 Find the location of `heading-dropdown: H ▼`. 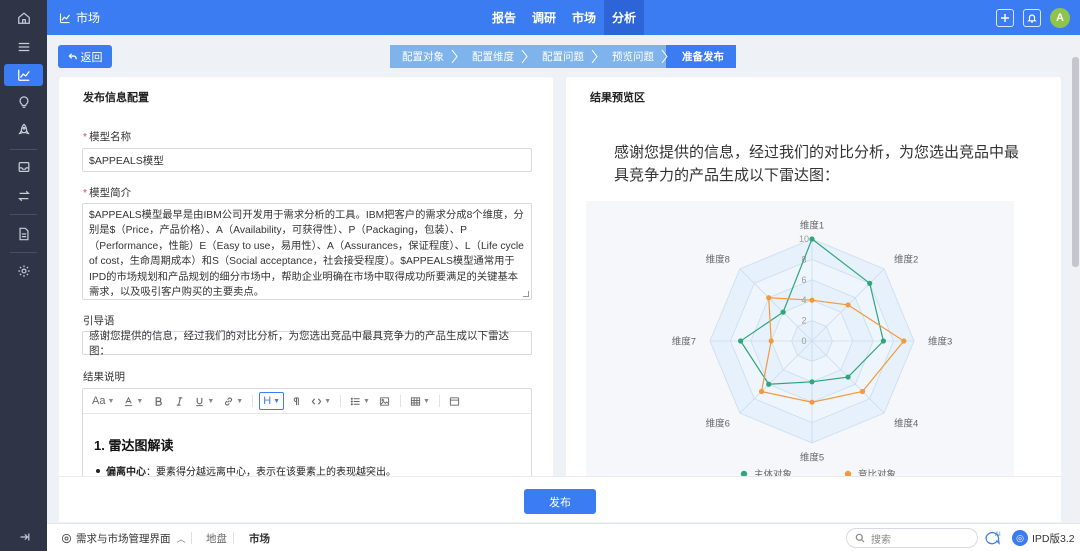

heading-dropdown: H ▼ is located at coordinates (272, 401).